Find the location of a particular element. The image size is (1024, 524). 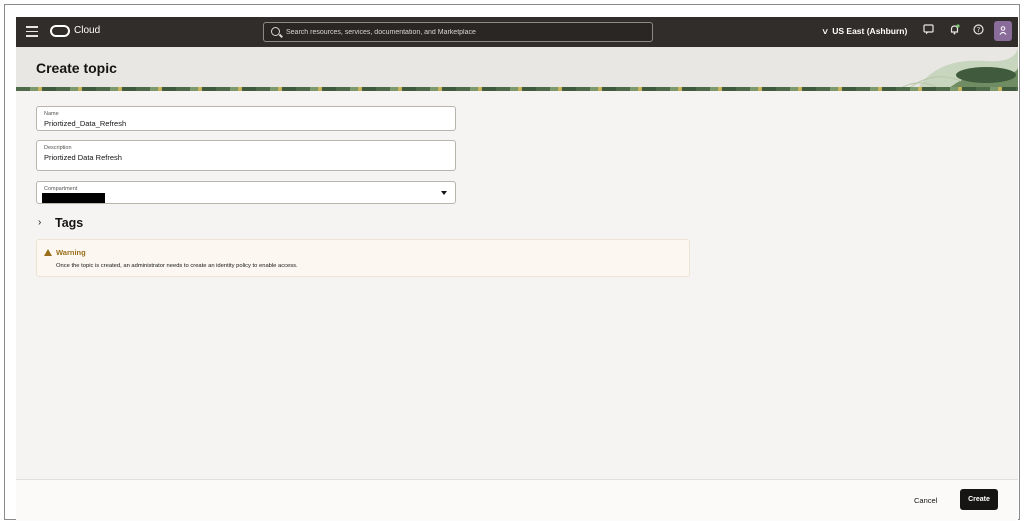

search-input is located at coordinates (466, 32).